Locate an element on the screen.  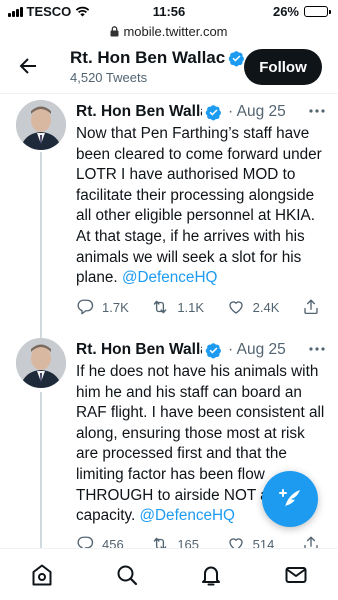
compose-tweet-icon is located at coordinates (289, 498).